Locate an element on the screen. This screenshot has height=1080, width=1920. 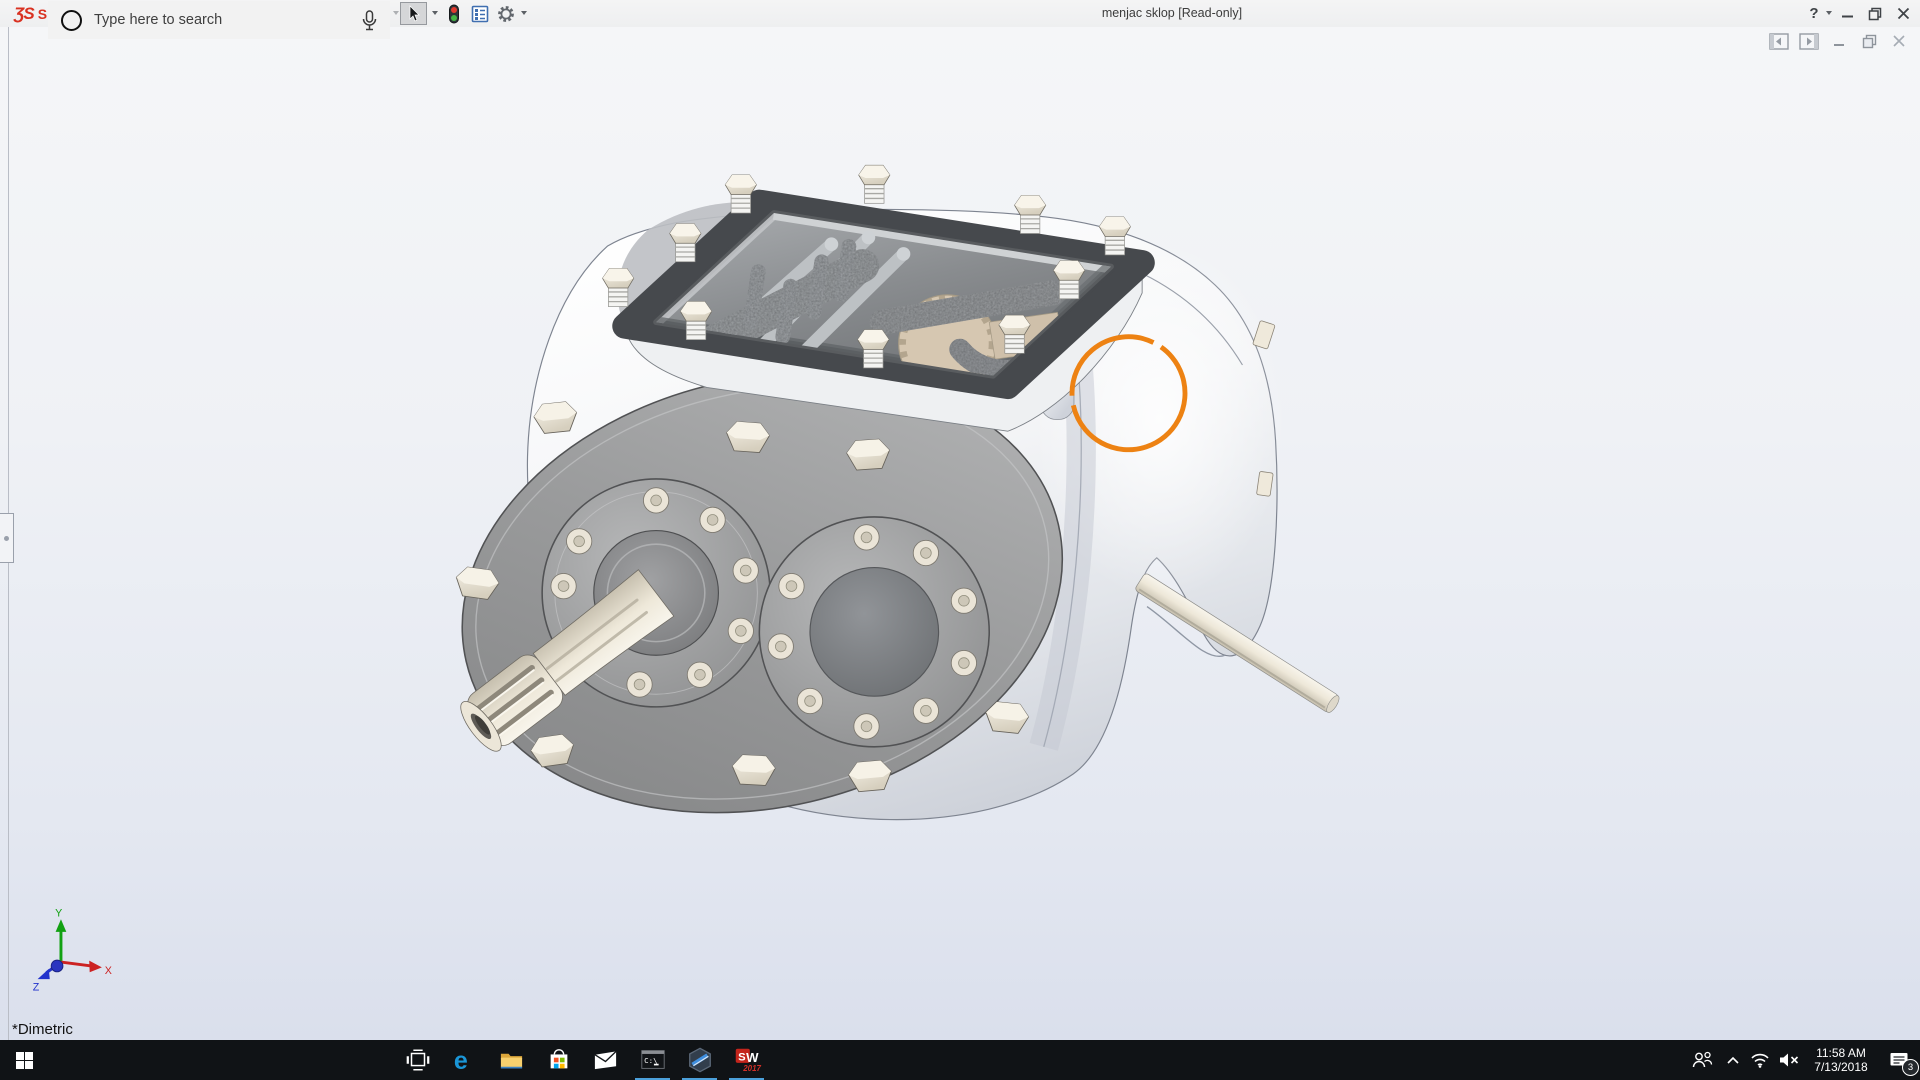
edge-button: e is located at coordinates (464, 1060).